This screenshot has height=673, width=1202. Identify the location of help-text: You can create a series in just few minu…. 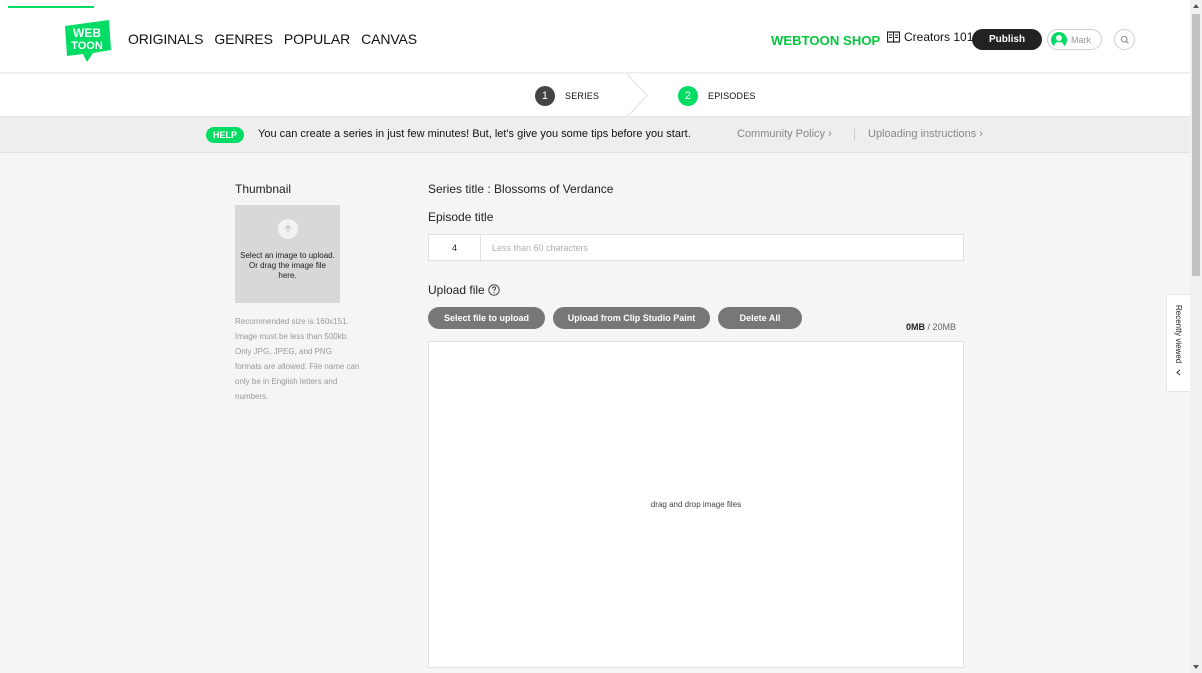
(474, 134).